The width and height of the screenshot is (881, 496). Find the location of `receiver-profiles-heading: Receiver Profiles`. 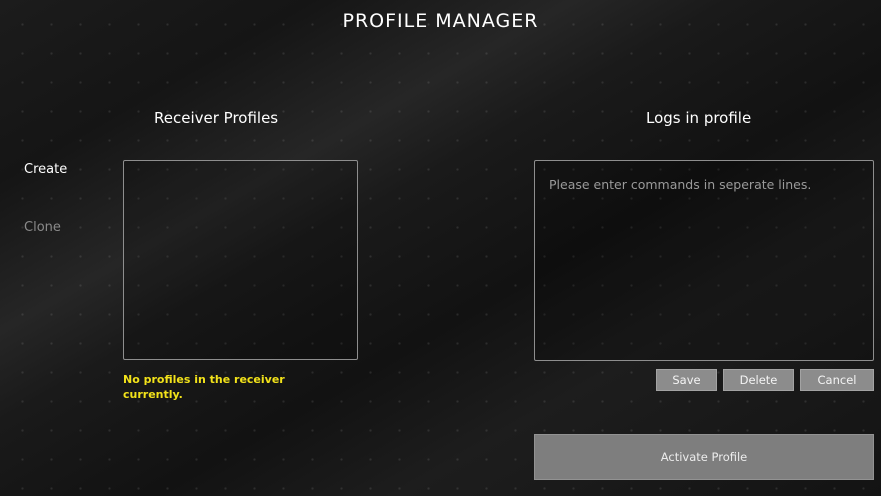

receiver-profiles-heading: Receiver Profiles is located at coordinates (216, 118).